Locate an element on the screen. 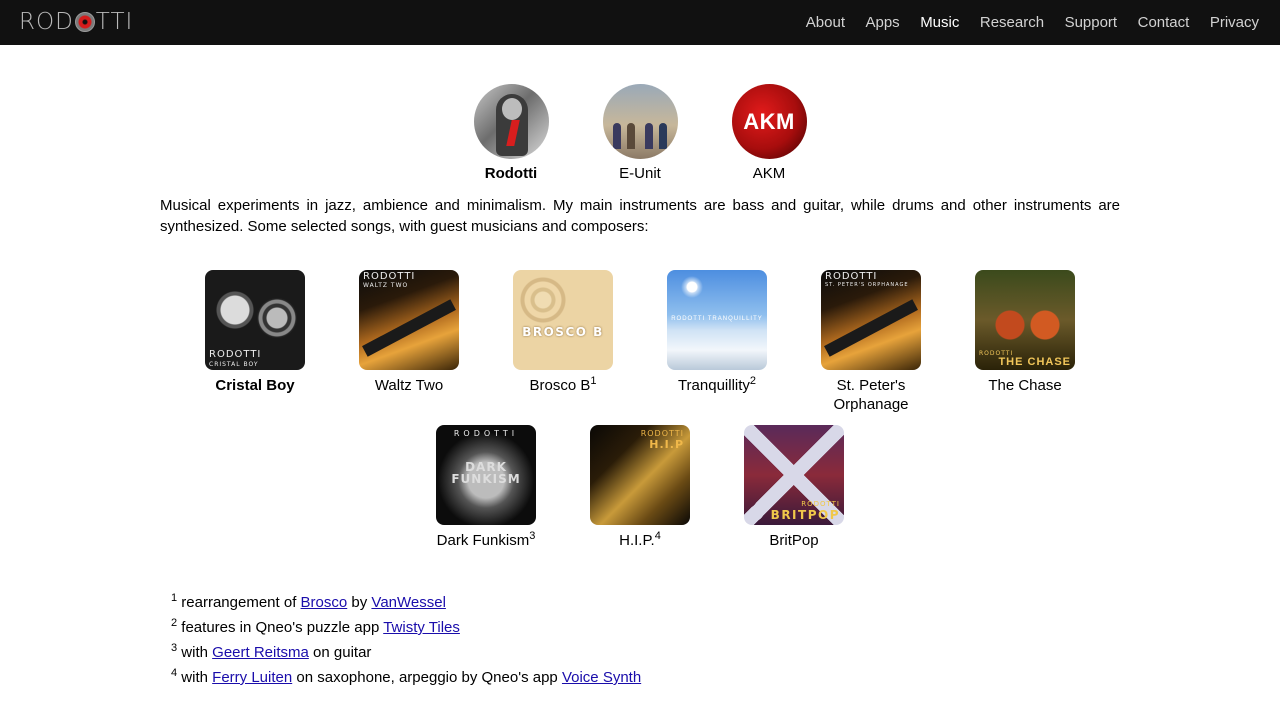 This screenshot has width=1280, height=720. rodotti-avatar is located at coordinates (511, 121).